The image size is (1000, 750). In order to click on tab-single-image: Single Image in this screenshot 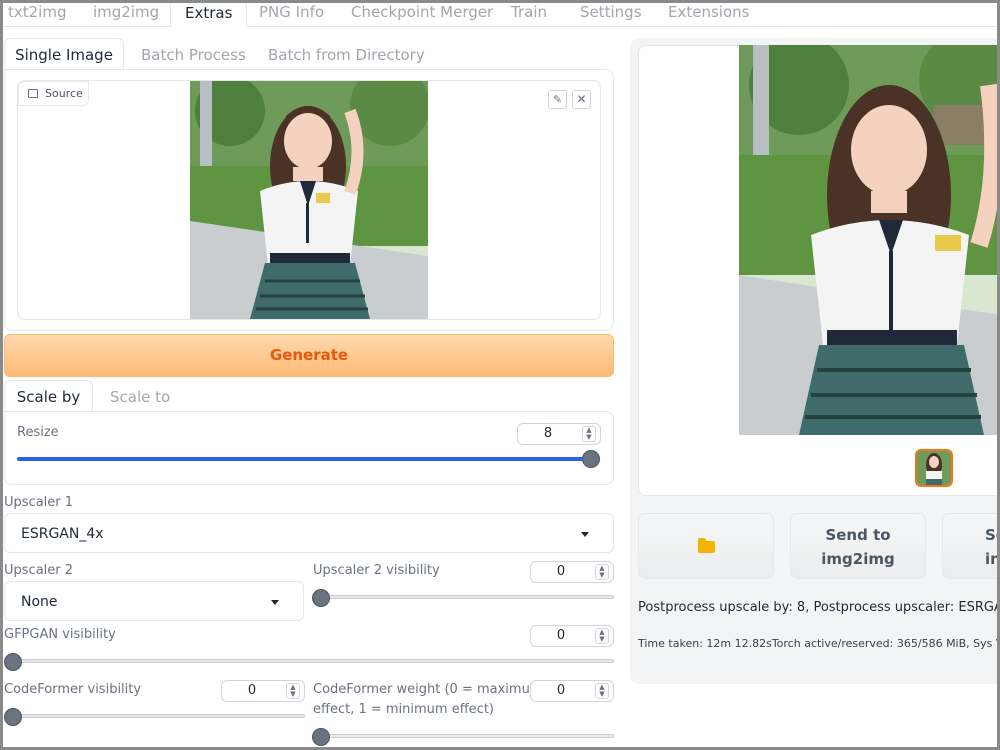, I will do `click(64, 54)`.